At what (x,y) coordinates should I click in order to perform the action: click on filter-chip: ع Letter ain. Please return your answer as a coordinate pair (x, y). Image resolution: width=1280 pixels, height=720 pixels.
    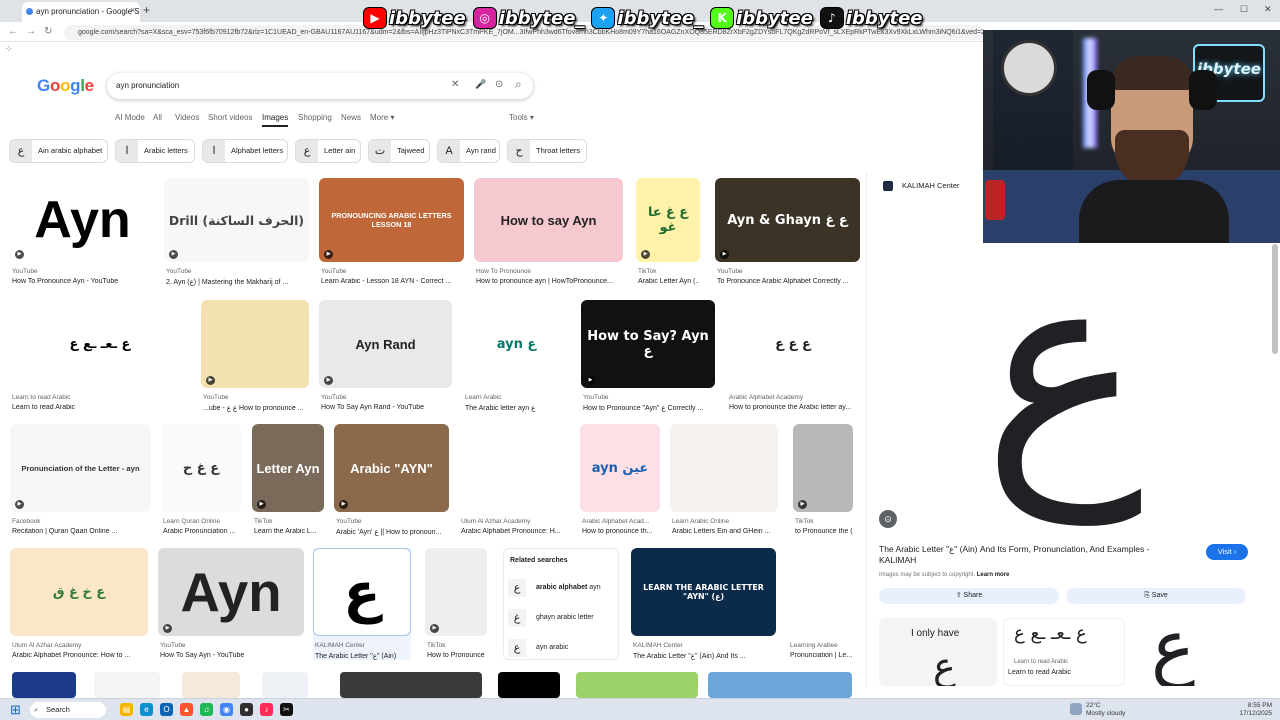
    Looking at the image, I should click on (328, 151).